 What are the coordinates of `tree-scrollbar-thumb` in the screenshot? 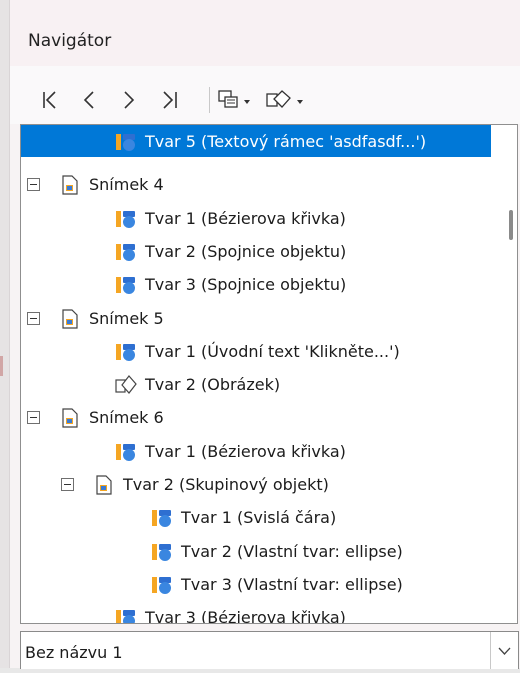 It's located at (511, 225).